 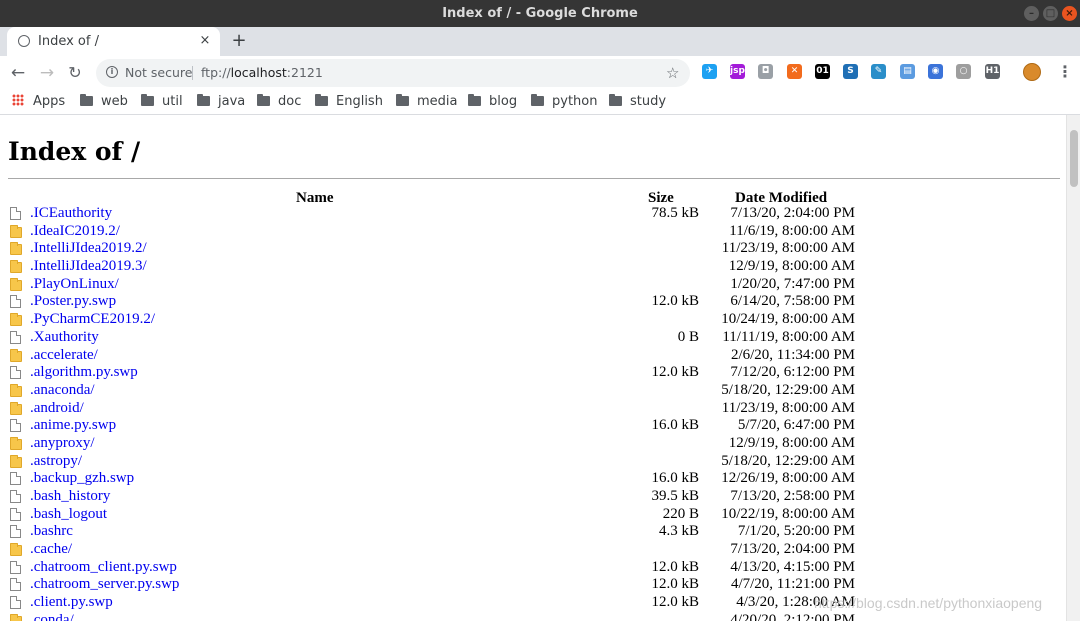 What do you see at coordinates (158, 73) in the screenshot?
I see `security-status: Not secure` at bounding box center [158, 73].